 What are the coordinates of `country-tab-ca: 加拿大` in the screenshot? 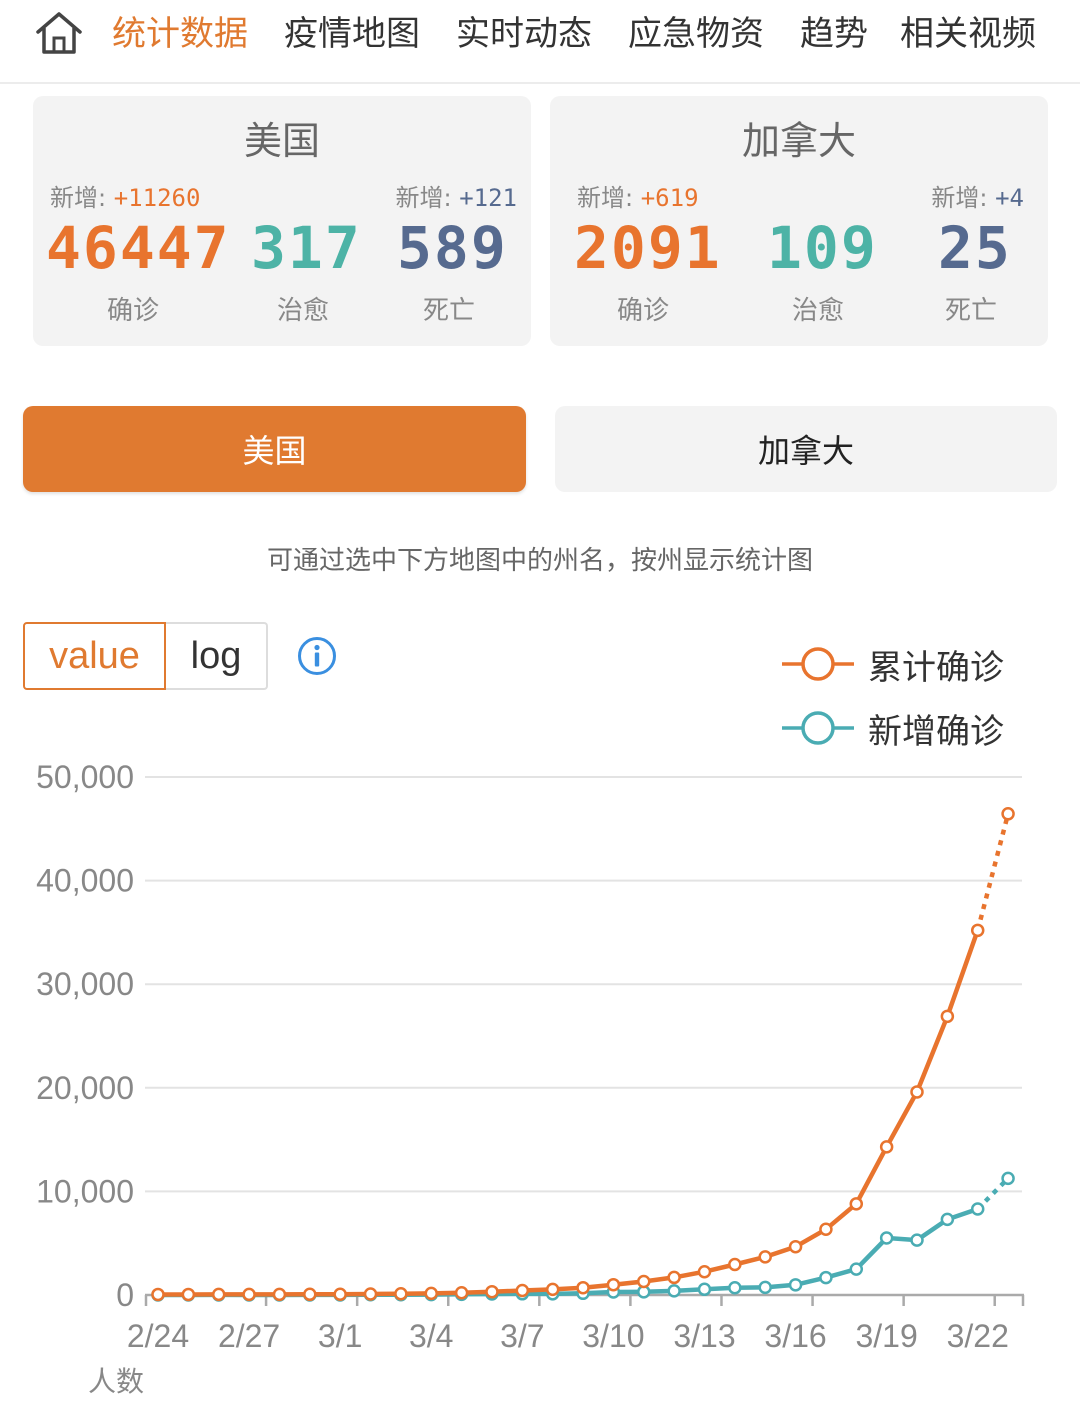 It's located at (806, 449).